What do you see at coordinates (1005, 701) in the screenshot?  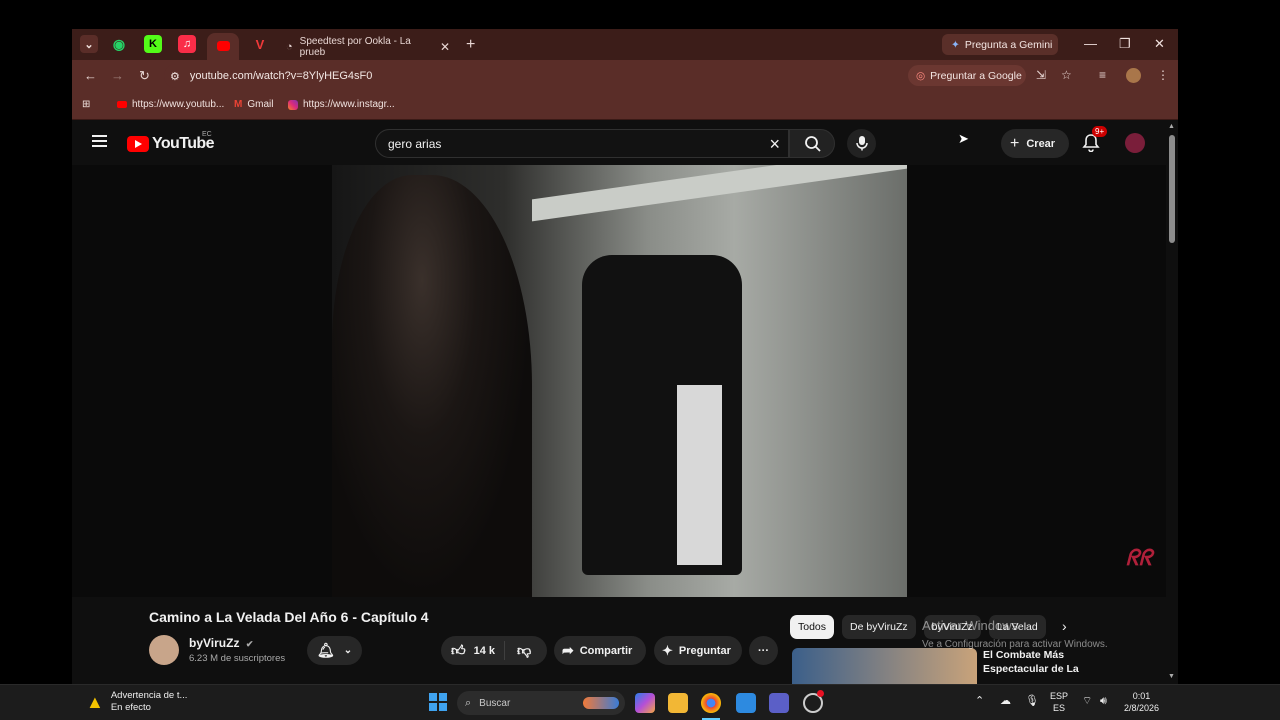 I see `onedrive-icon: ☁` at bounding box center [1005, 701].